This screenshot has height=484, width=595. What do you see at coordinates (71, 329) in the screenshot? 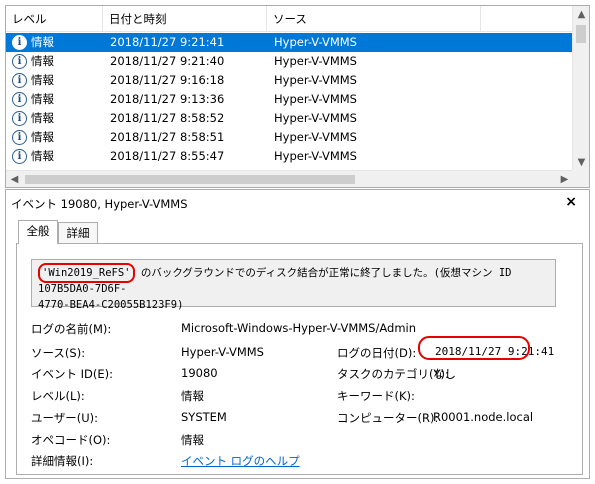
I see `log-name-label: ログの名前(M):` at bounding box center [71, 329].